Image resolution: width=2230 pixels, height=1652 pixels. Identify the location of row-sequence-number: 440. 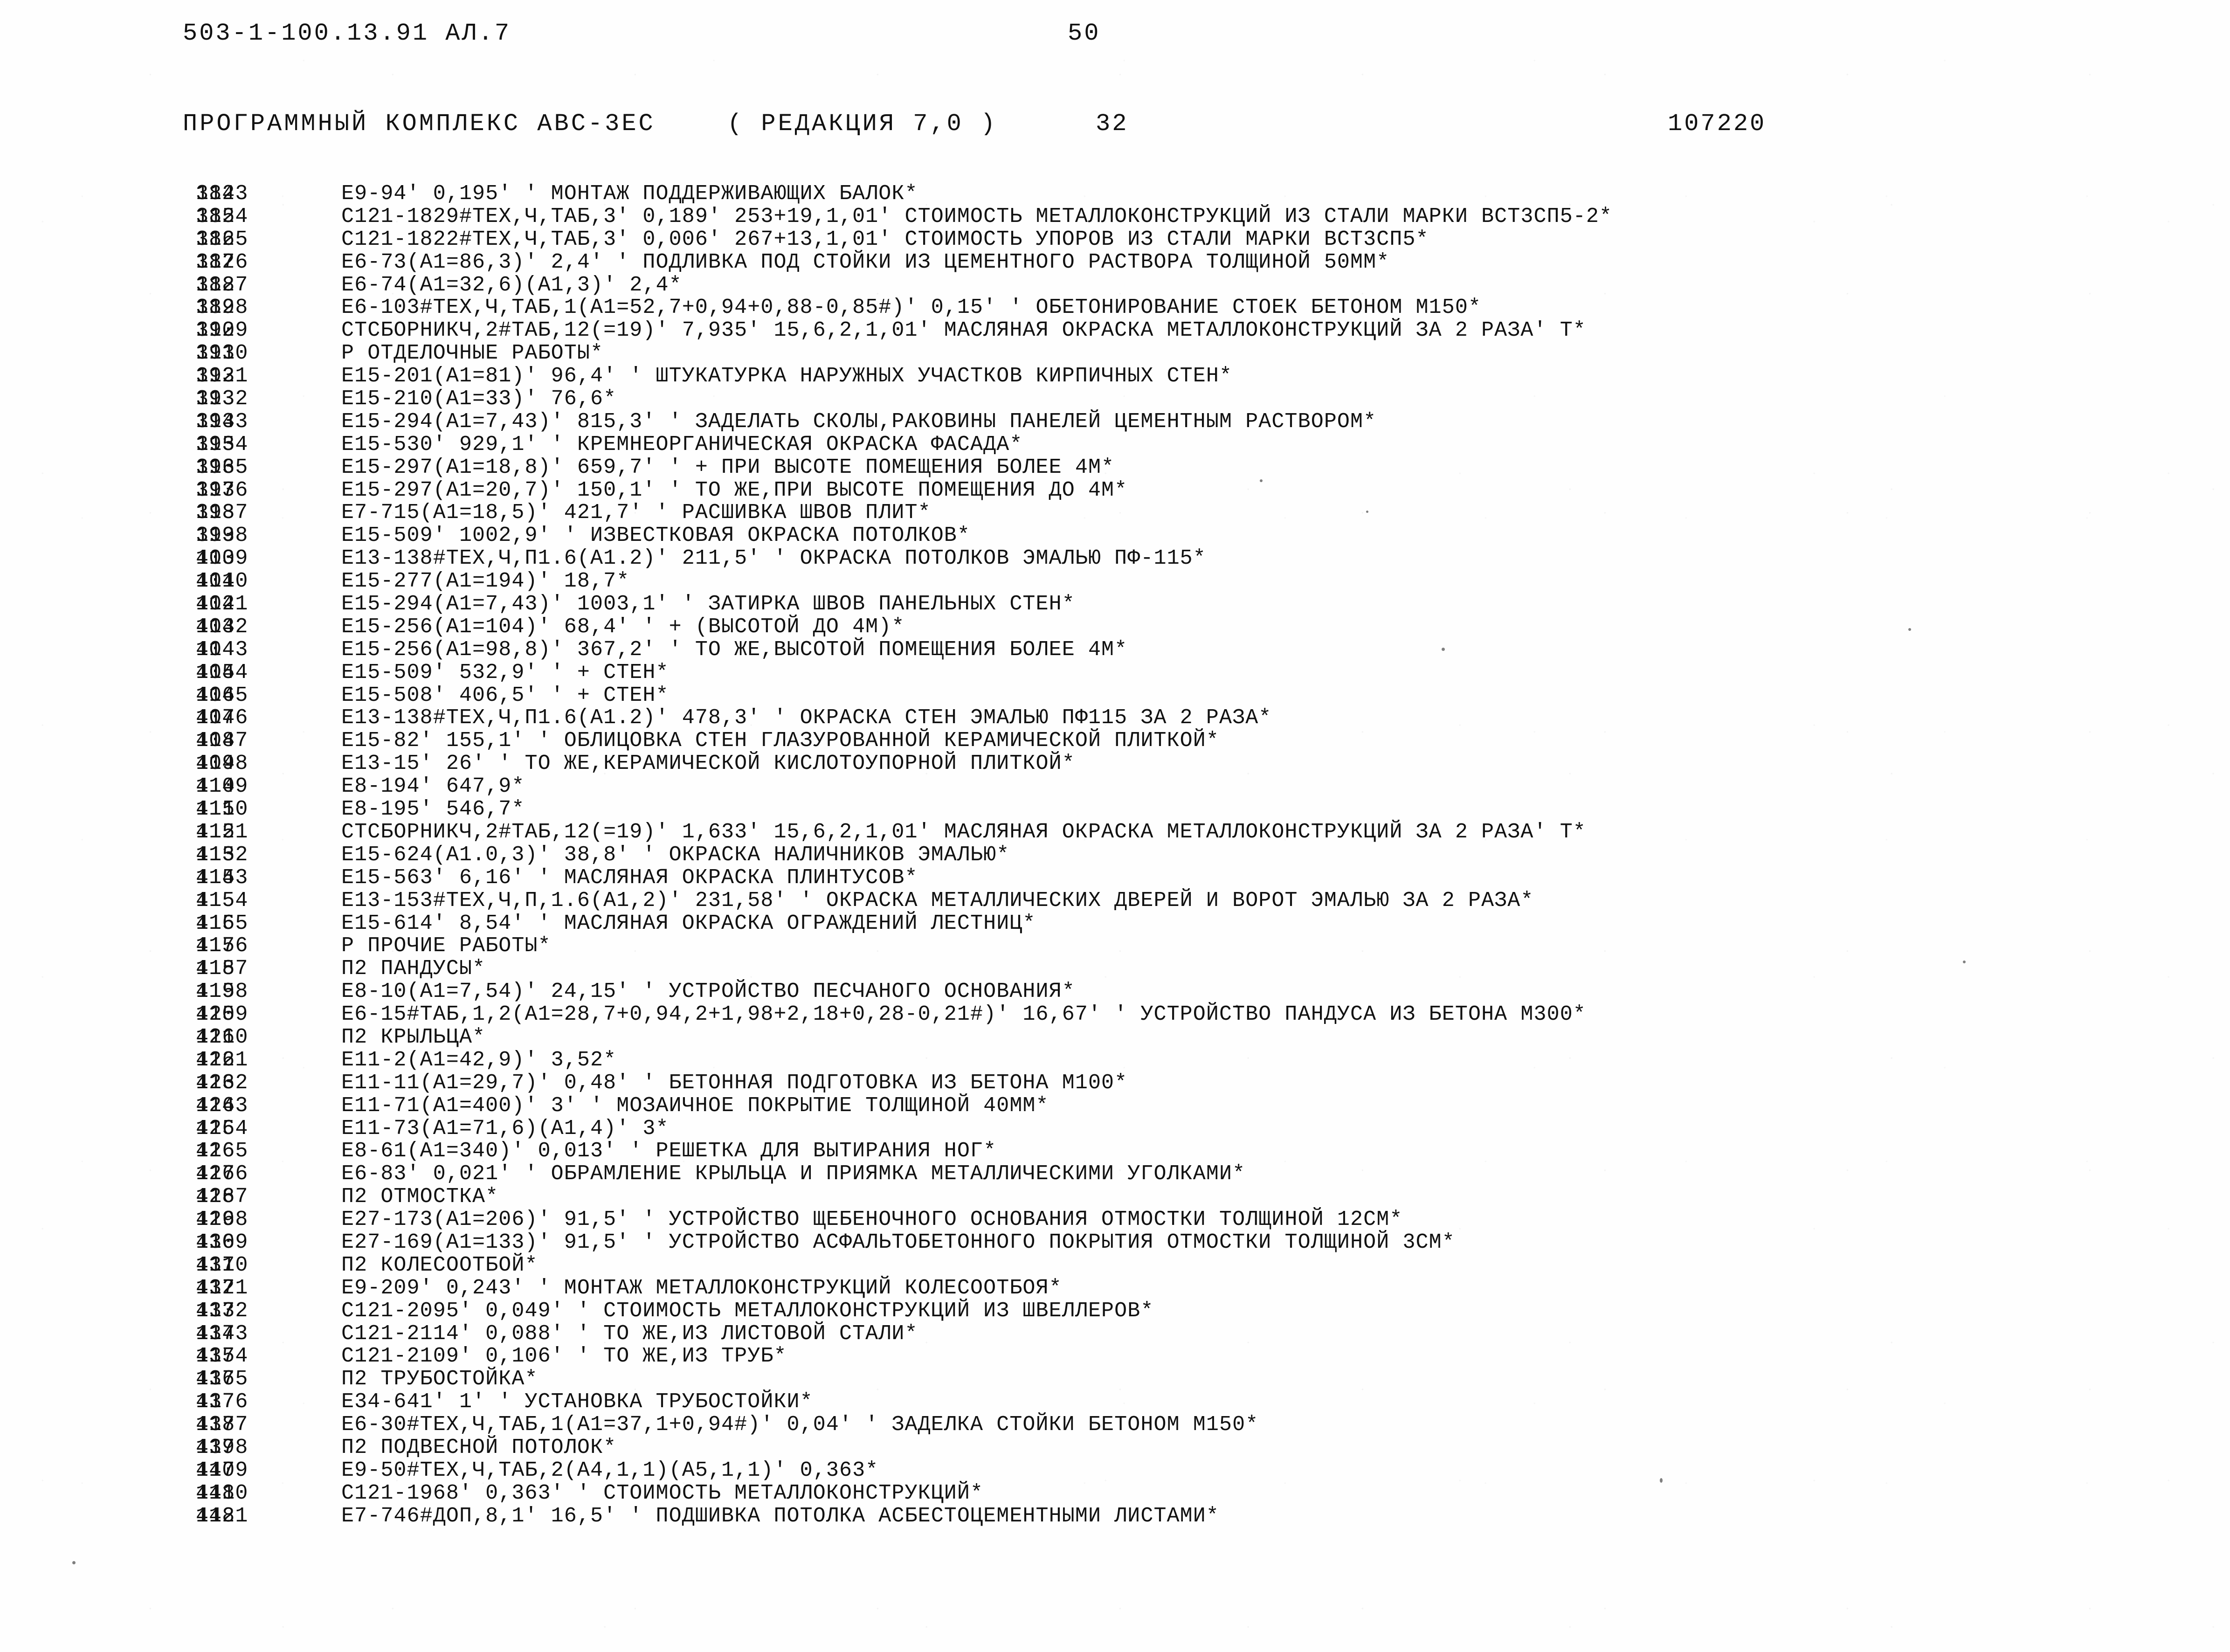
(216, 1470).